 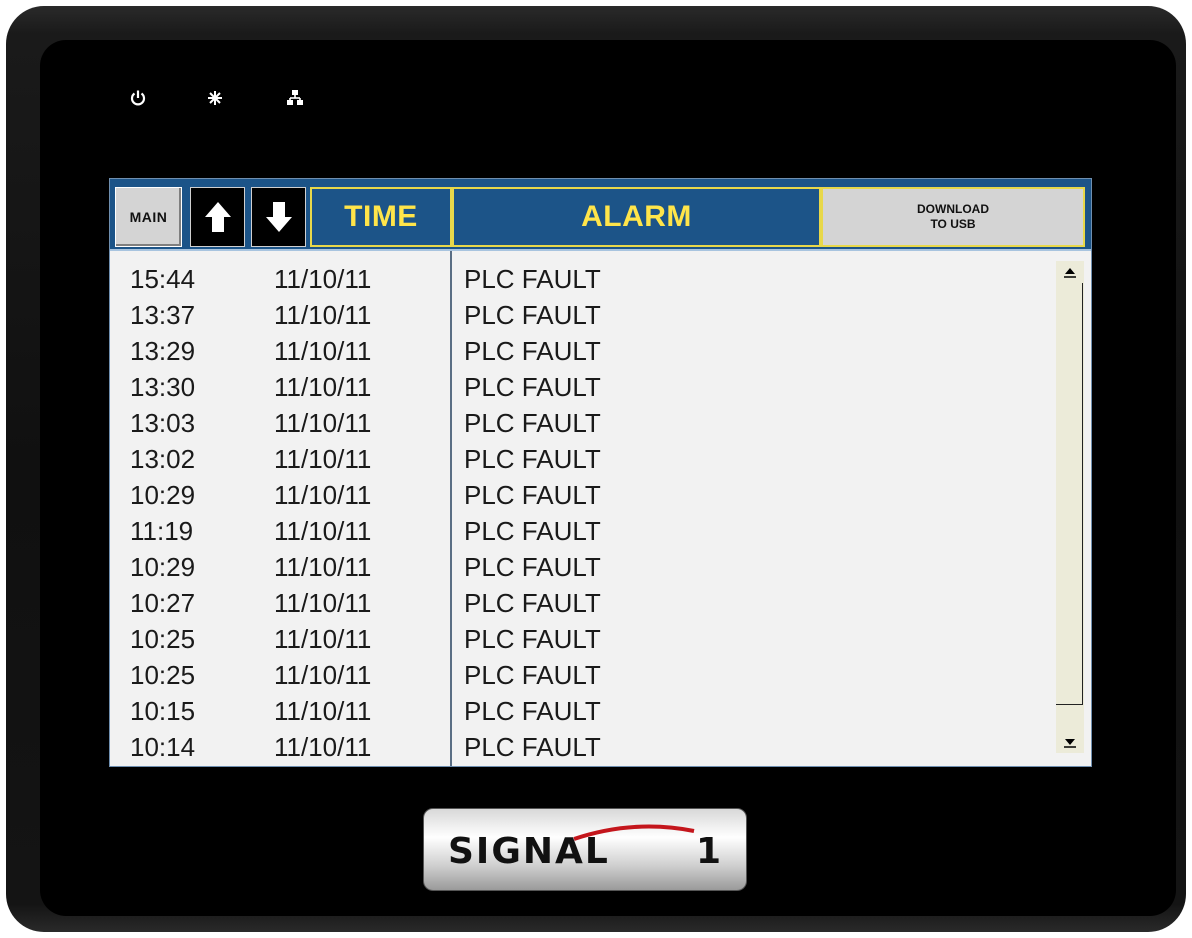 I want to click on alarm-time: 13:30, so click(x=163, y=387).